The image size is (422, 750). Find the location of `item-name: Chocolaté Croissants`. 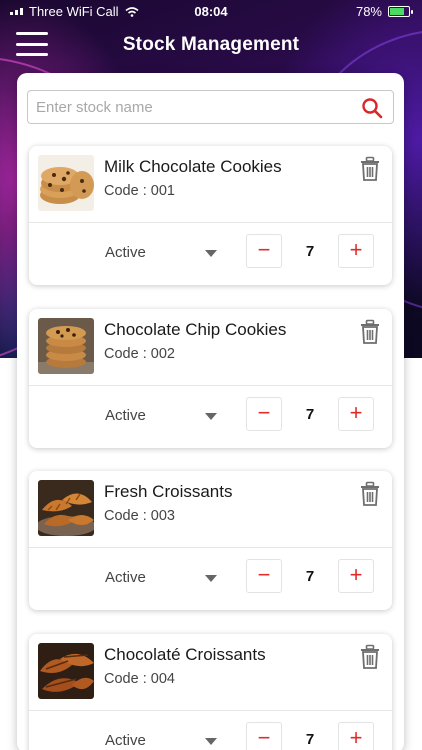

item-name: Chocolaté Croissants is located at coordinates (185, 654).